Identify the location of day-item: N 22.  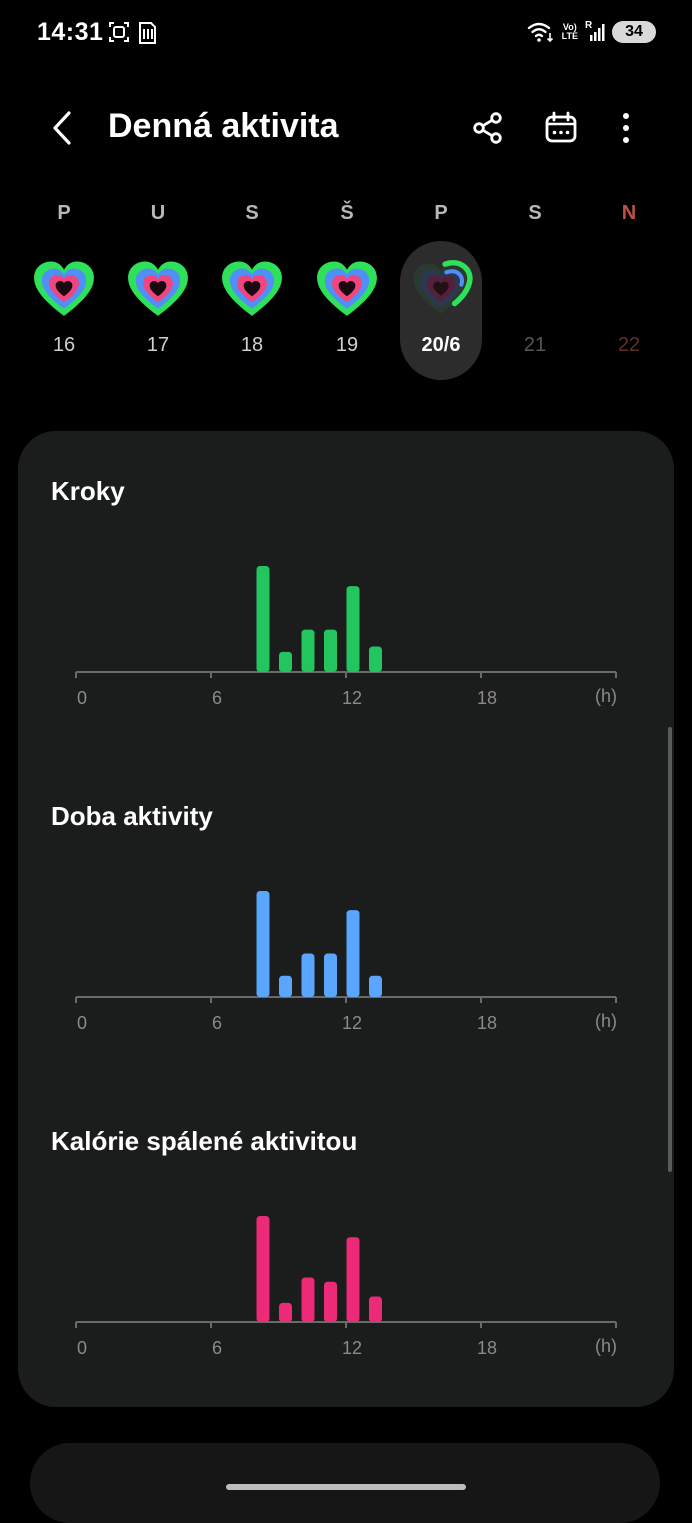
(629, 291).